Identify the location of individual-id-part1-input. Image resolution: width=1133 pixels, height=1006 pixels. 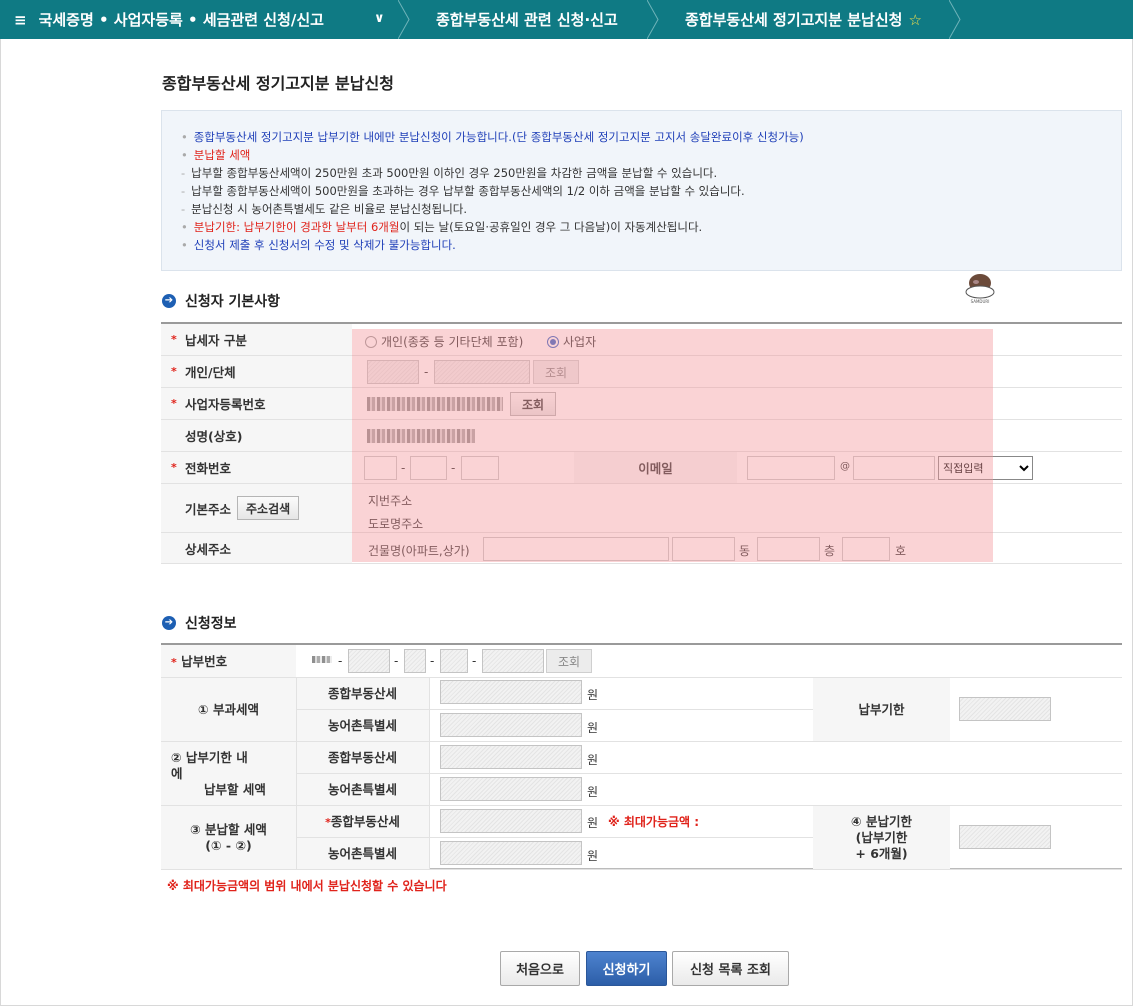
(393, 372).